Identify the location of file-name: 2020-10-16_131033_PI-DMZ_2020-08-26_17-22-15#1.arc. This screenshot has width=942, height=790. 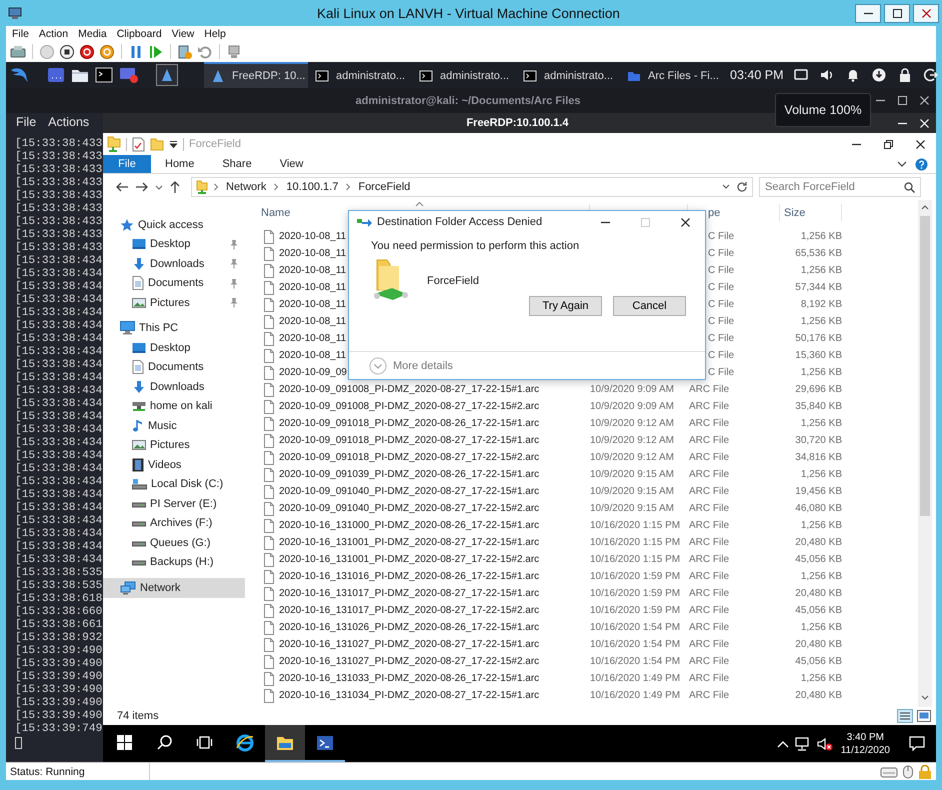
(409, 678).